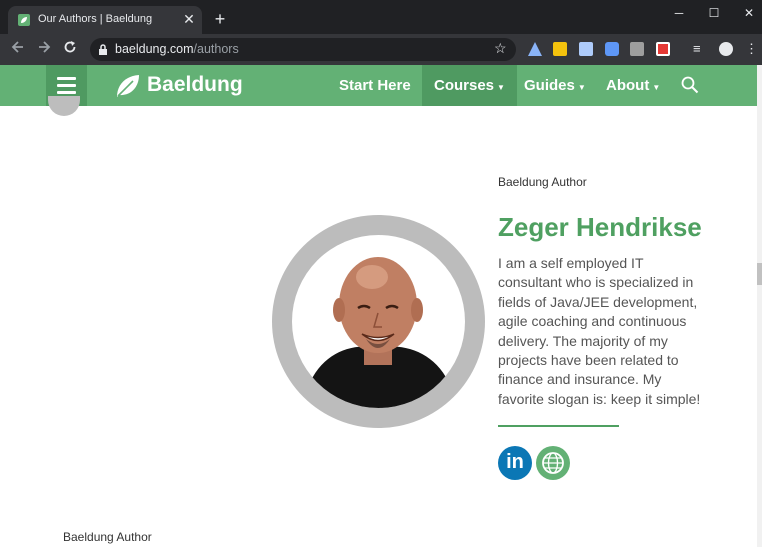 This screenshot has width=762, height=547. What do you see at coordinates (128, 86) in the screenshot?
I see `leaf-icon` at bounding box center [128, 86].